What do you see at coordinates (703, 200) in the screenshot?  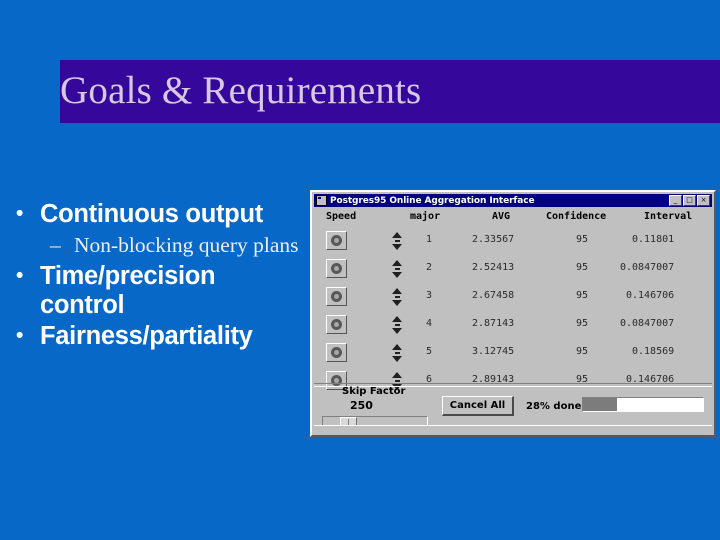 I see `close-icon: ×` at bounding box center [703, 200].